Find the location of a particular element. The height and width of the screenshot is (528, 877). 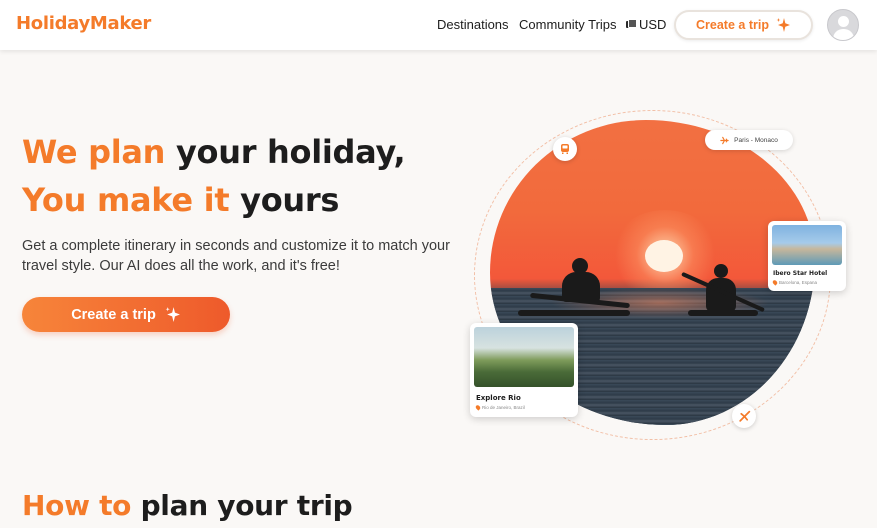

how-to-heading: How to plan your trip is located at coordinates (187, 505).